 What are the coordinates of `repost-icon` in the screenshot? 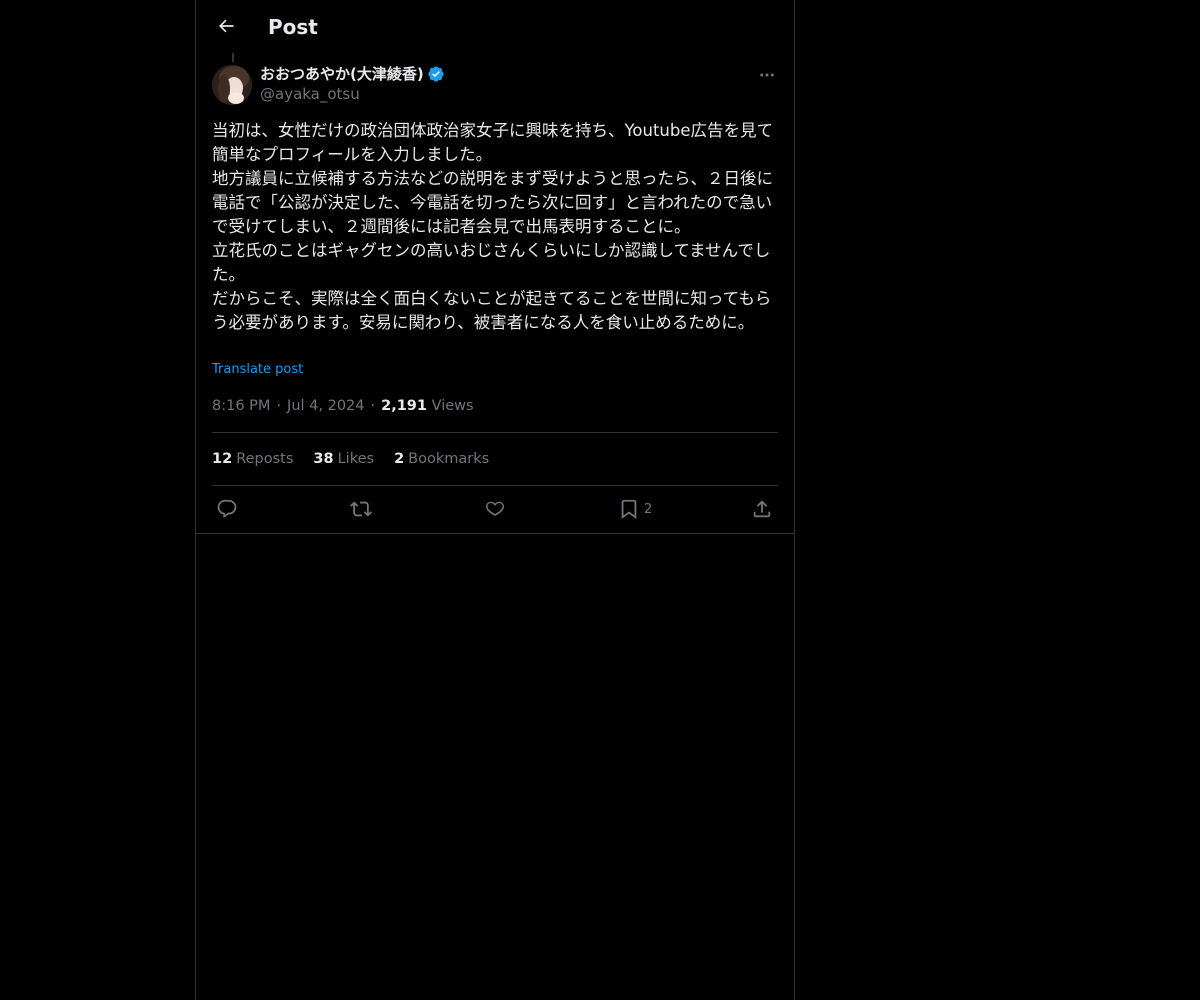 It's located at (361, 509).